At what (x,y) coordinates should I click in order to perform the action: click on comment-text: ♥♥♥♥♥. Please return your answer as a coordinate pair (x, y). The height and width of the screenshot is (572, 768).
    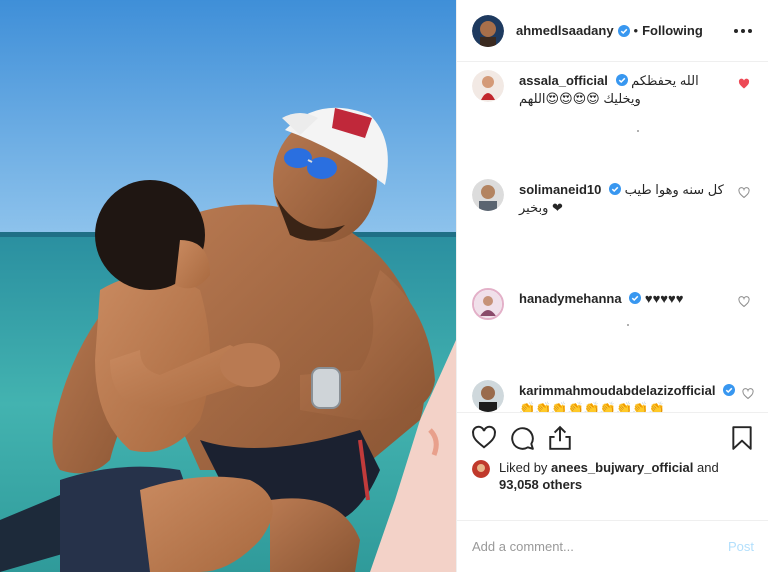
    Looking at the image, I should click on (664, 298).